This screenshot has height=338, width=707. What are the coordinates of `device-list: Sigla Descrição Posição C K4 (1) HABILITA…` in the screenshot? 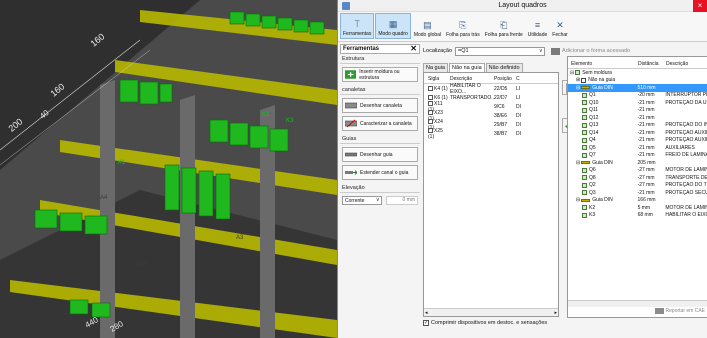 It's located at (491, 194).